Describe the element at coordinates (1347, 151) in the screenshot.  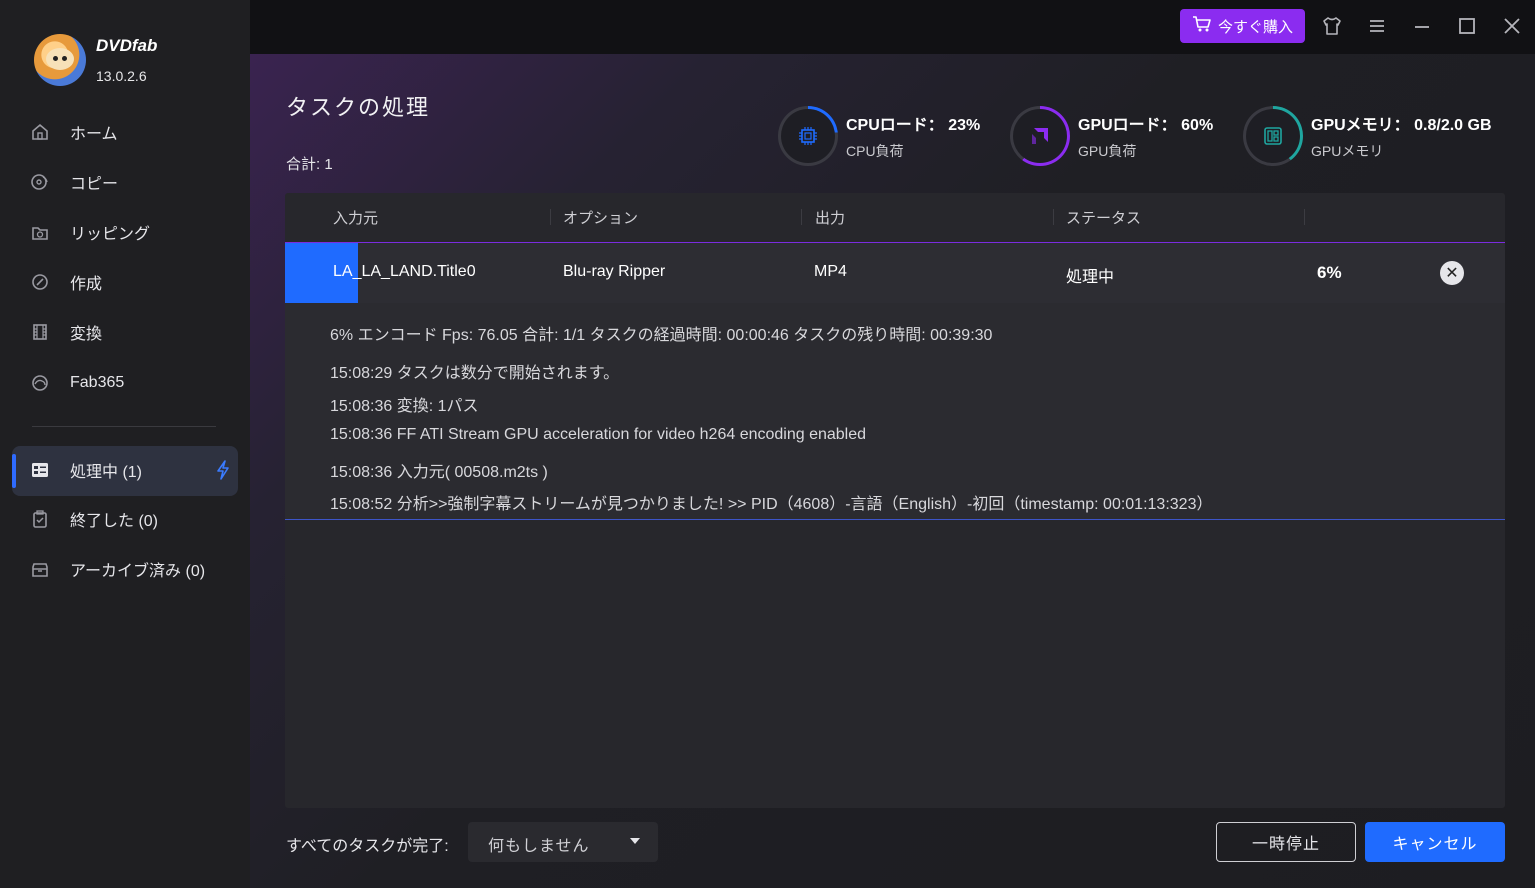
I see `gpu-memory-sub: GPUメモリ` at that location.